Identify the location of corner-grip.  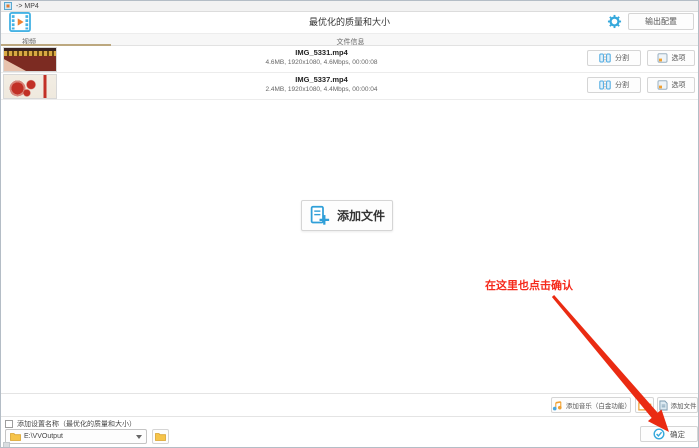
(6, 444).